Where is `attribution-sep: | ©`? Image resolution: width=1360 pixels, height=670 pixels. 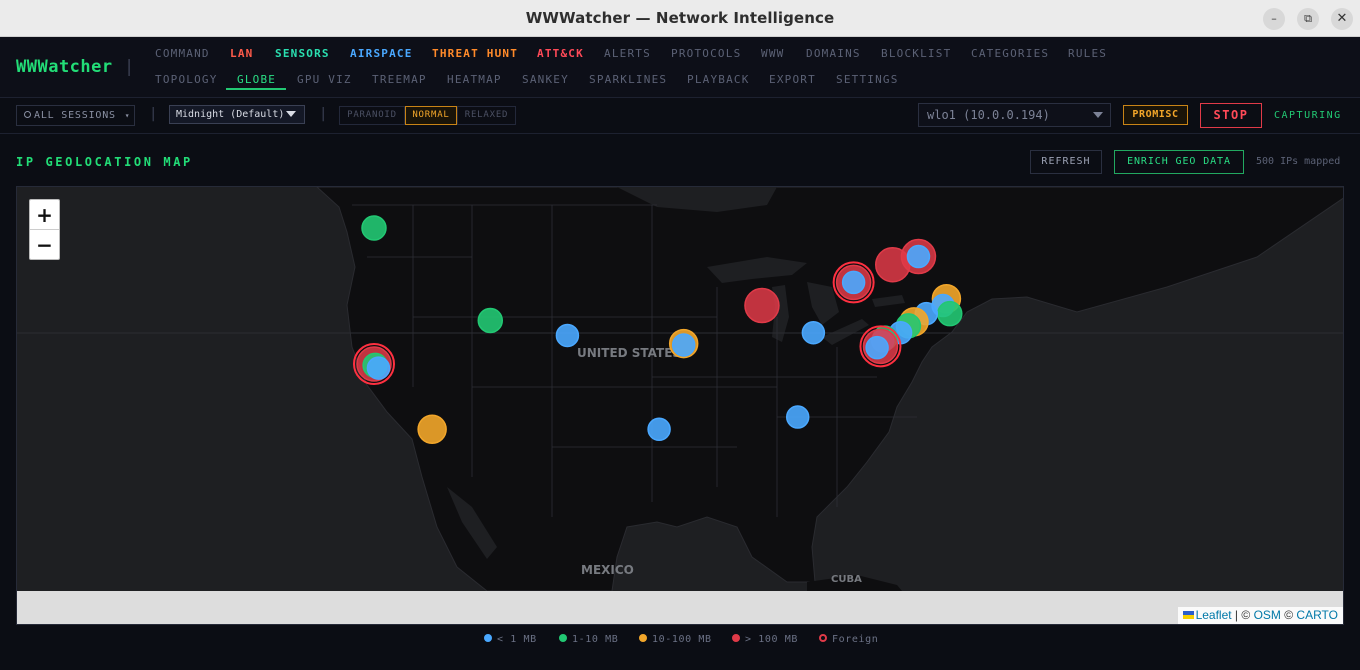
attribution-sep: | © is located at coordinates (1242, 615).